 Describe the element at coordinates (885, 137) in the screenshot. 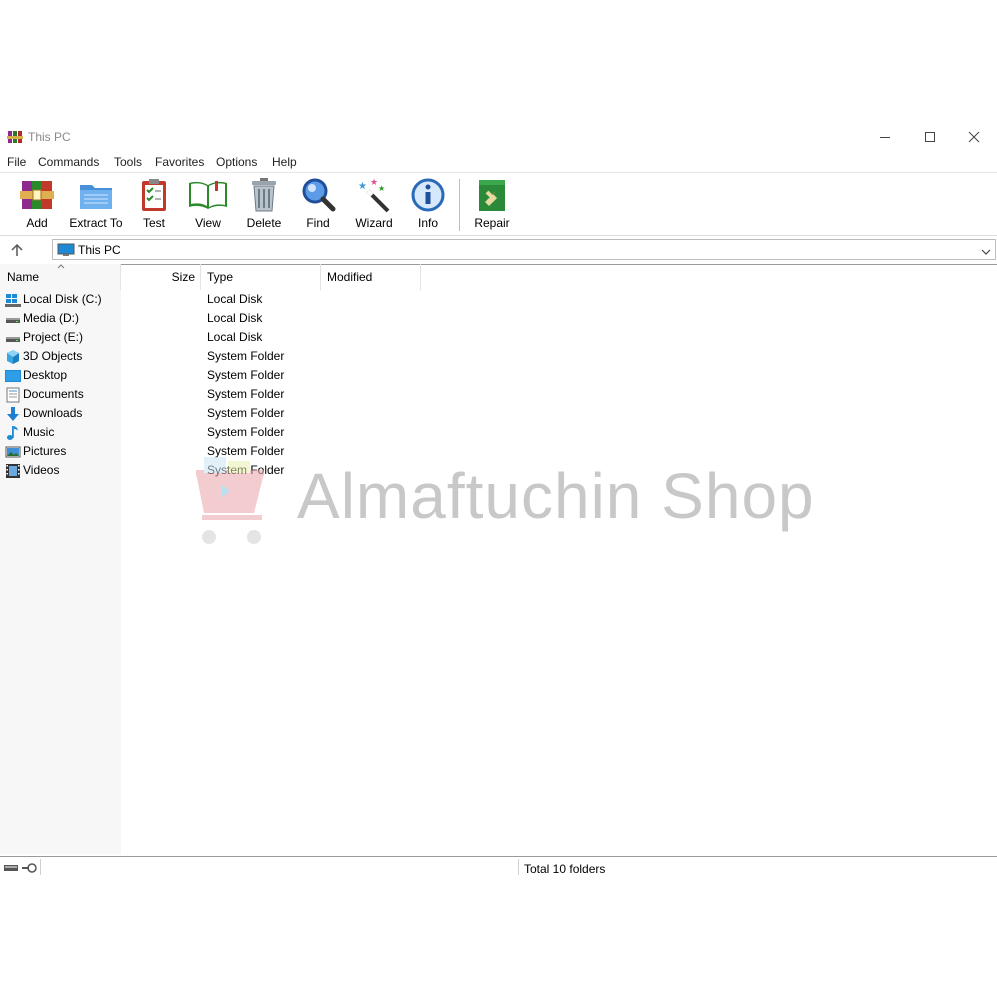

I see `minimize-button` at that location.